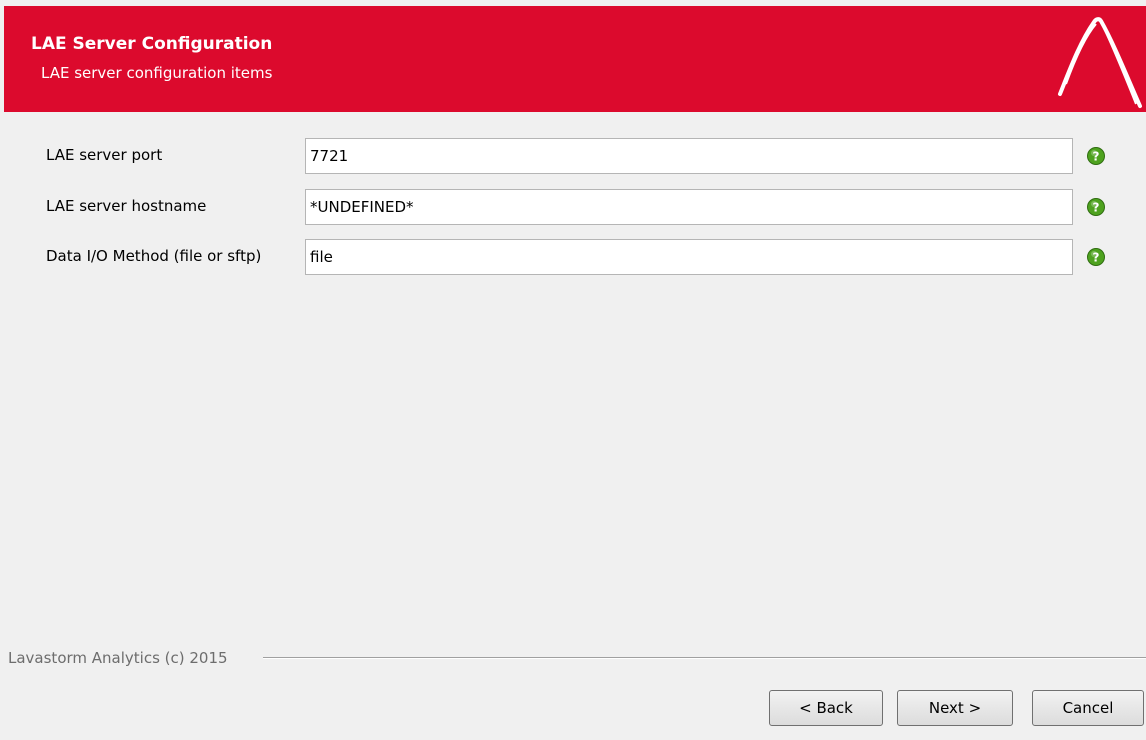 Image resolution: width=1146 pixels, height=740 pixels. Describe the element at coordinates (1088, 708) in the screenshot. I see `cancel-button: Cancel` at that location.